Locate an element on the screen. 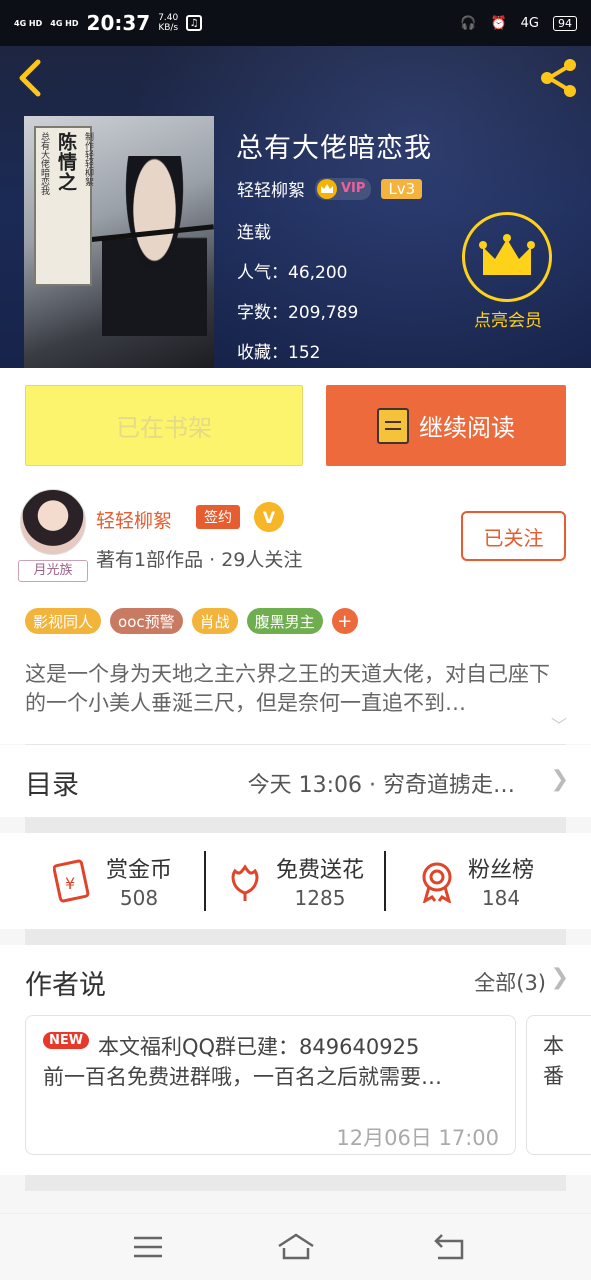  tag-list: 影视同人 ooc预警 肖战 腹黑男主 + is located at coordinates (295, 622).